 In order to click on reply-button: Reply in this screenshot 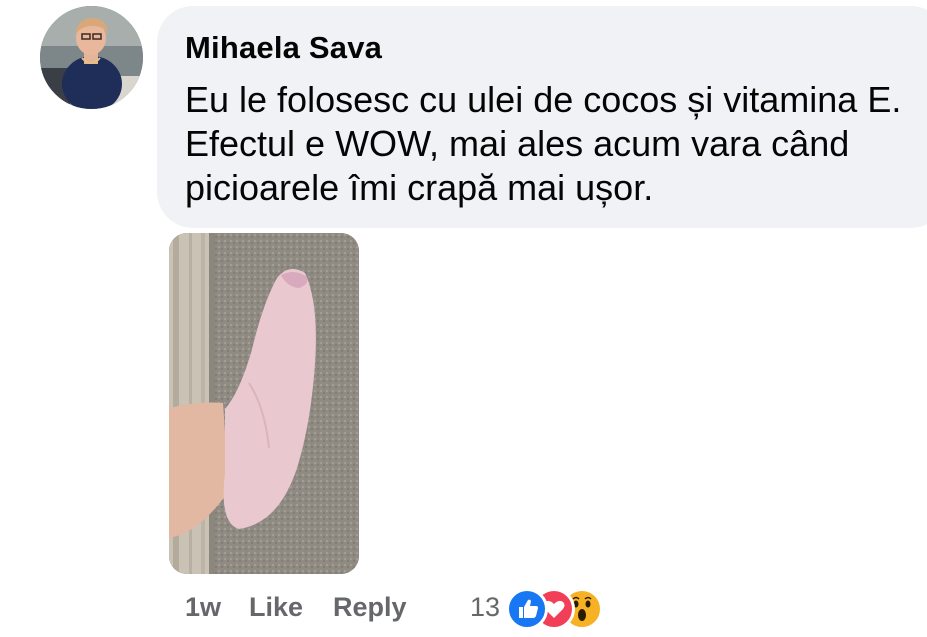, I will do `click(370, 607)`.